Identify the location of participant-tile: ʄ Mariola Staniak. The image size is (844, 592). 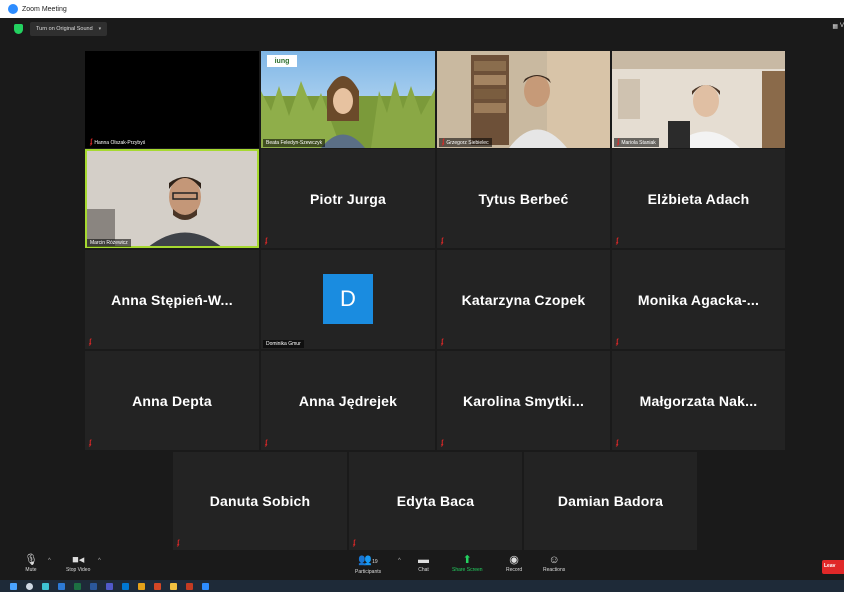
(698, 99).